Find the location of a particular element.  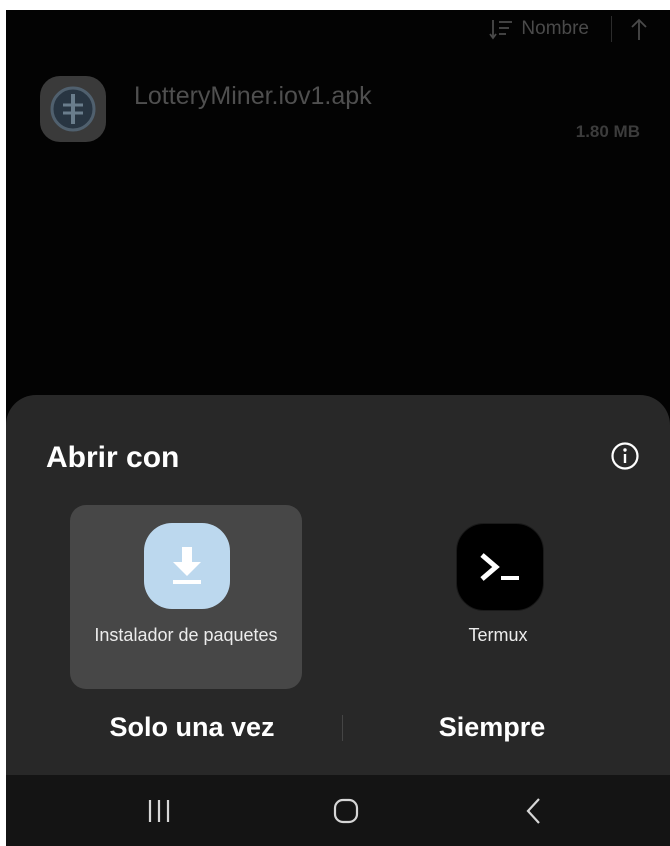

action-row: Solo una vez Siempre is located at coordinates (338, 727).